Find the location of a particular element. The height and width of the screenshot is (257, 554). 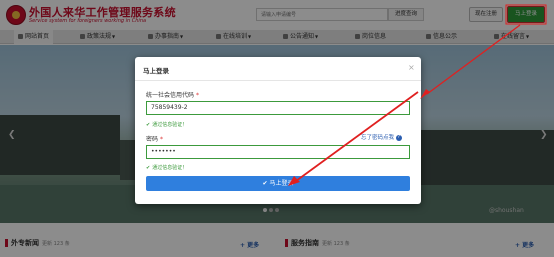

credit-code-label-text: 统一社会信用代码 is located at coordinates (170, 95).